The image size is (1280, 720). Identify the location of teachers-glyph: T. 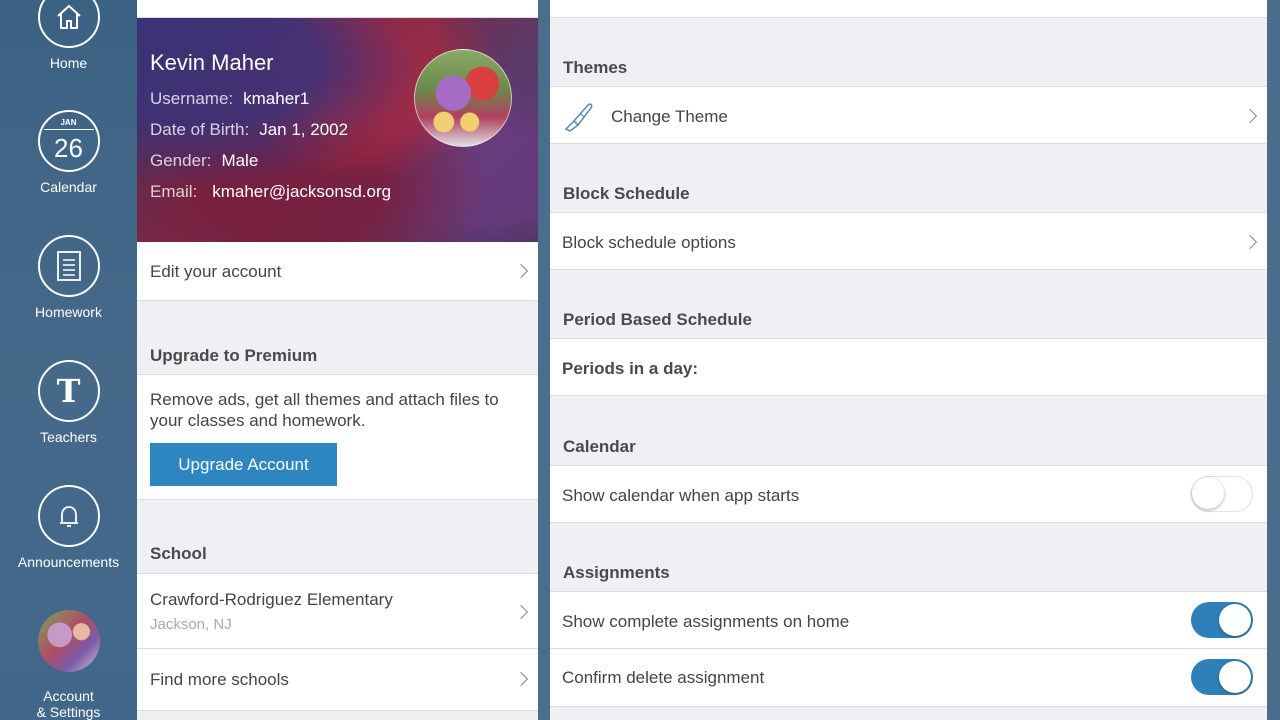
(68, 391).